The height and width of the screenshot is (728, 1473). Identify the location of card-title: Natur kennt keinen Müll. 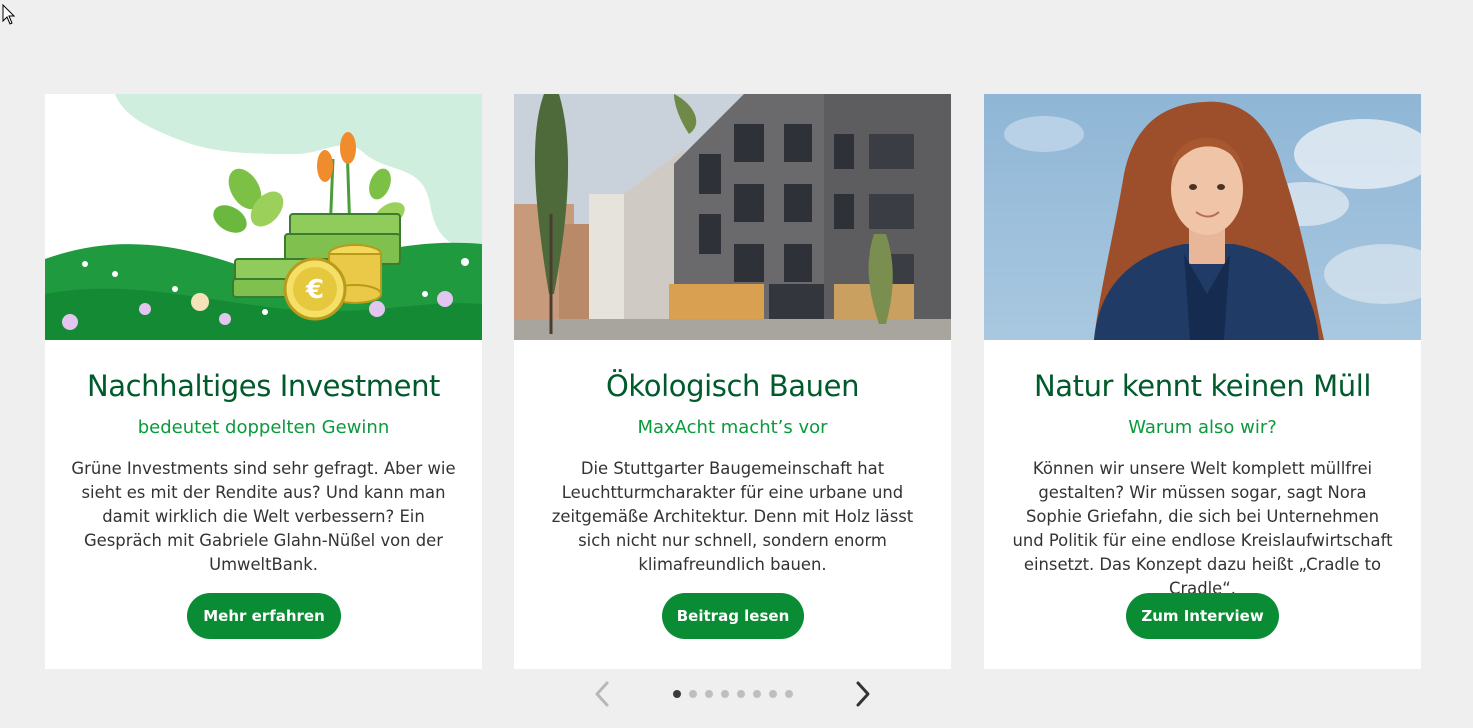
(1202, 386).